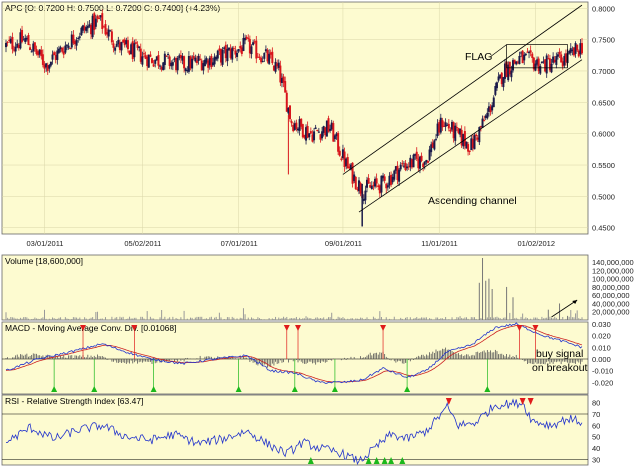 The image size is (640, 469). Describe the element at coordinates (603, 71) in the screenshot. I see `price-y-tick-label: 0.7000` at that location.